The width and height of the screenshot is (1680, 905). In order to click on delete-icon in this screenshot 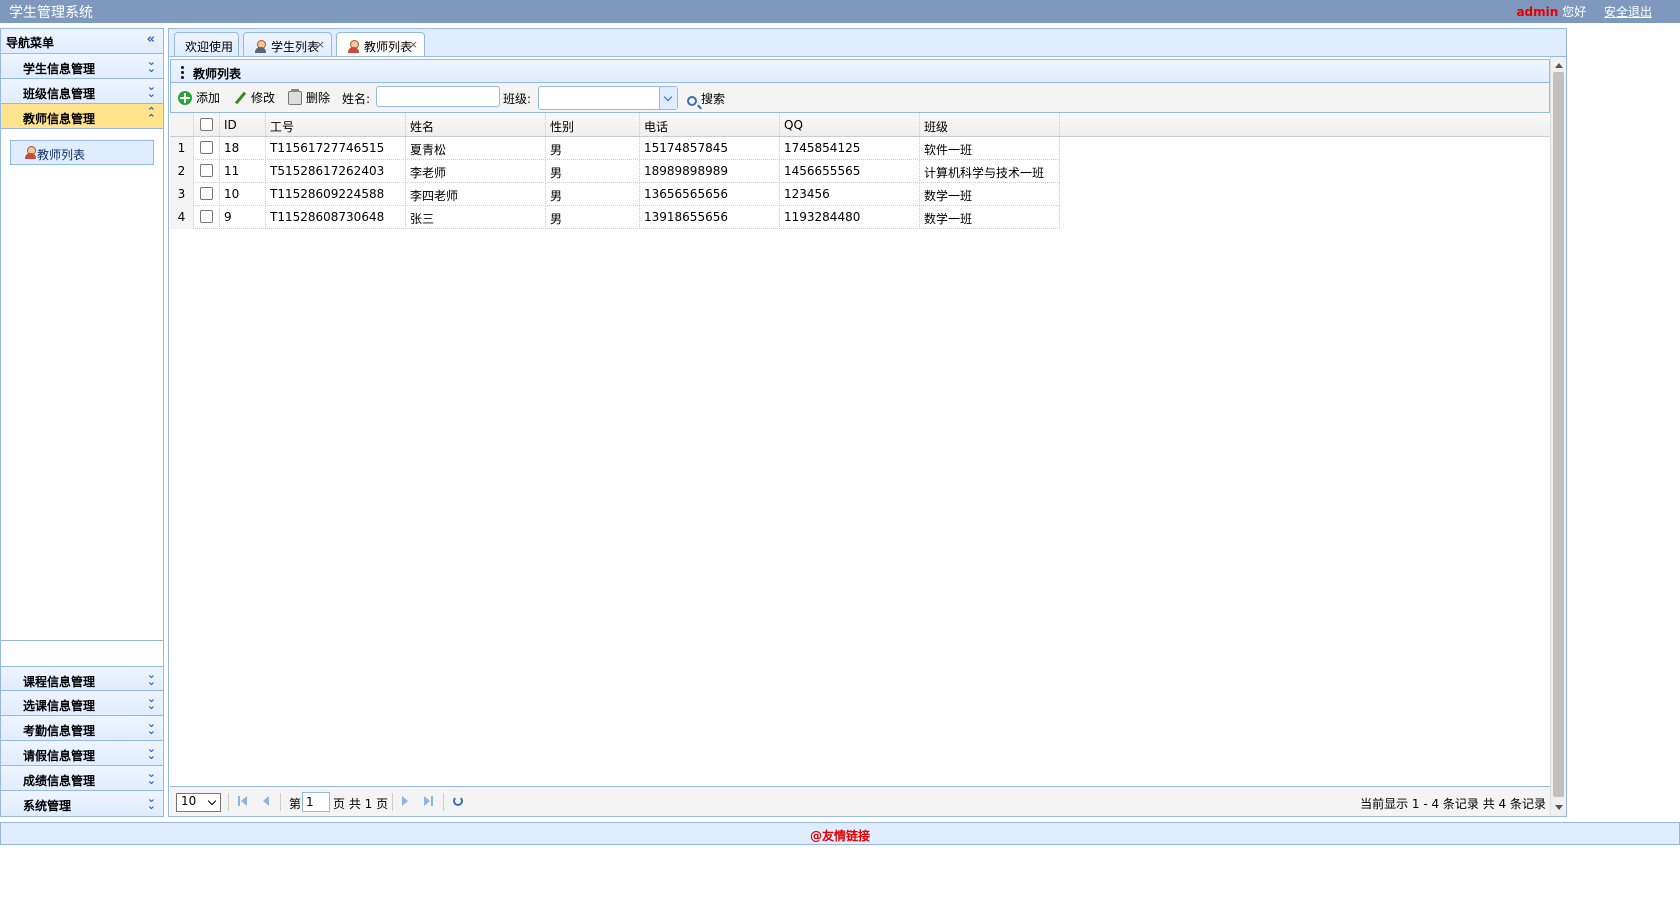, I will do `click(295, 97)`.